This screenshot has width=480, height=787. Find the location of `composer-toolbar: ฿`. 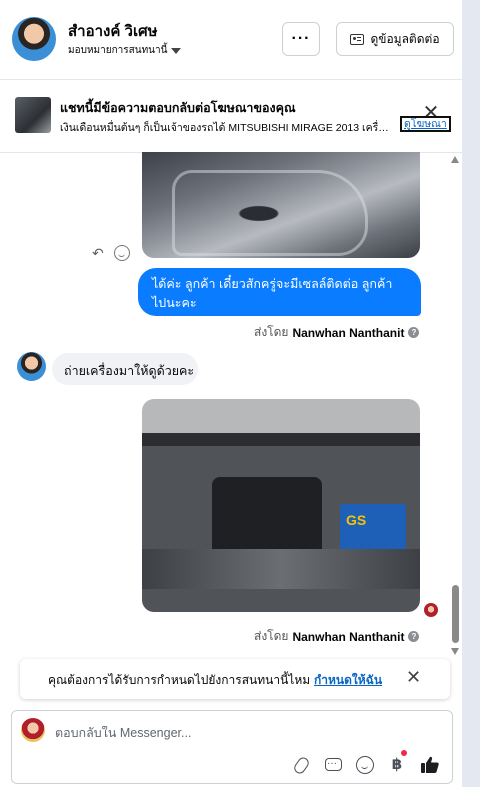

composer-toolbar: ฿ is located at coordinates (366, 762).